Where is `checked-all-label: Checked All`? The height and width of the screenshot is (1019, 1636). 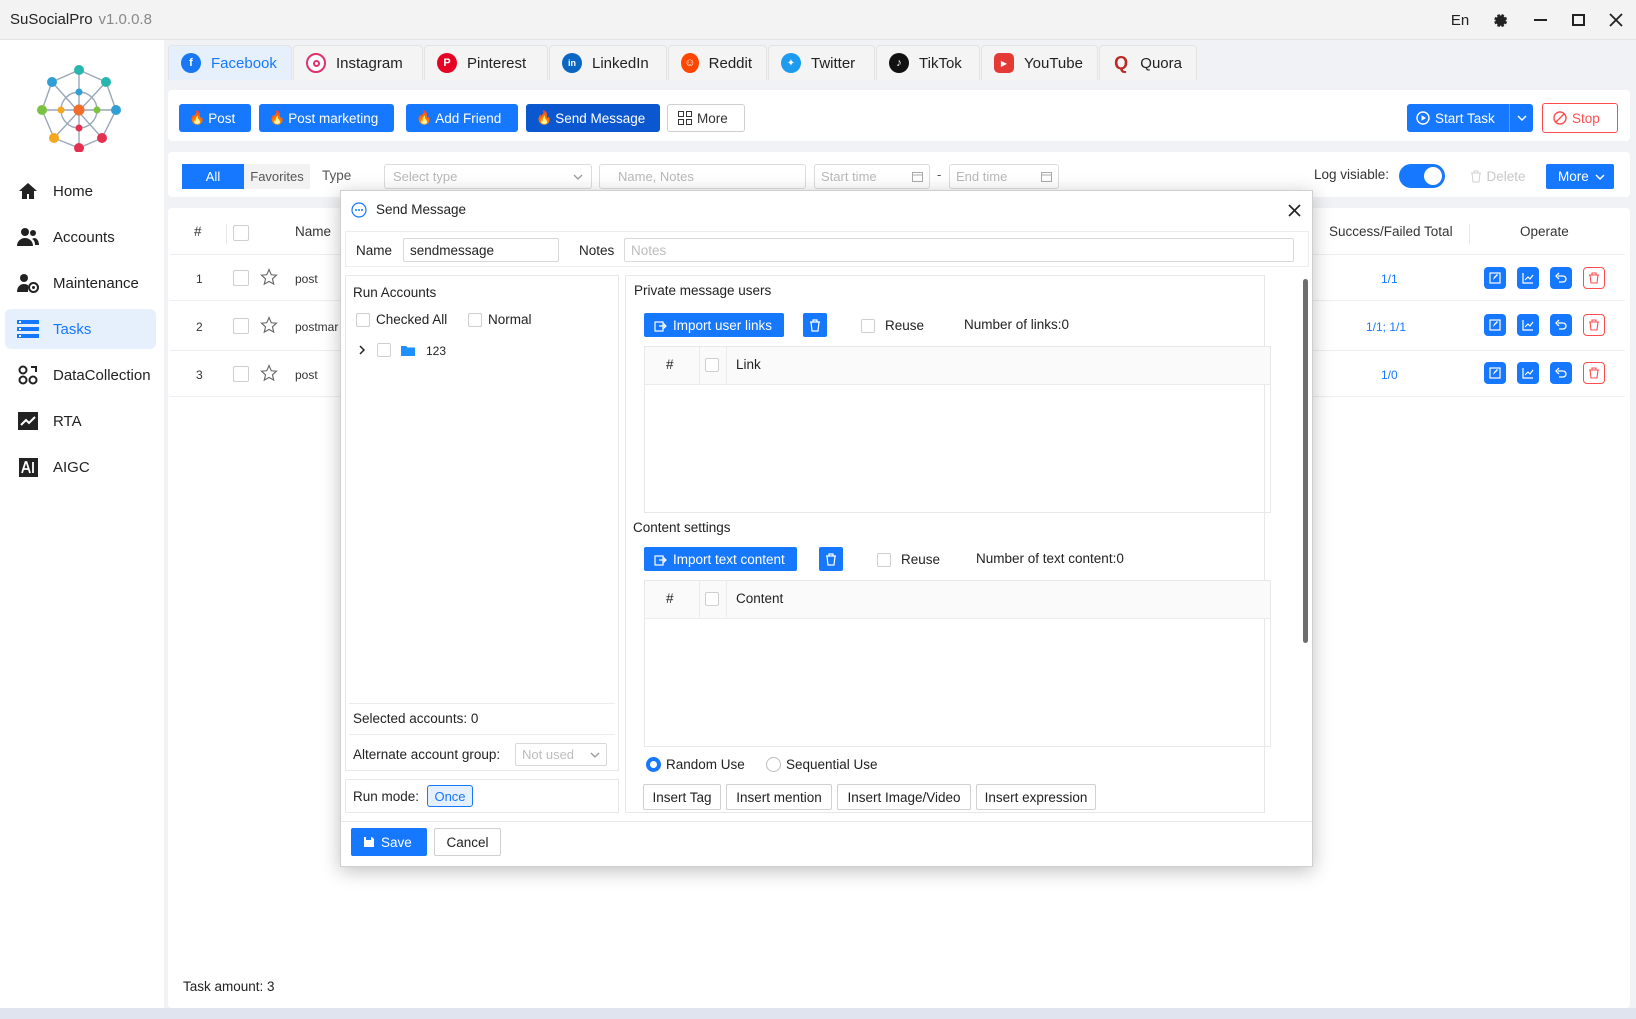
checked-all-label: Checked All is located at coordinates (412, 319).